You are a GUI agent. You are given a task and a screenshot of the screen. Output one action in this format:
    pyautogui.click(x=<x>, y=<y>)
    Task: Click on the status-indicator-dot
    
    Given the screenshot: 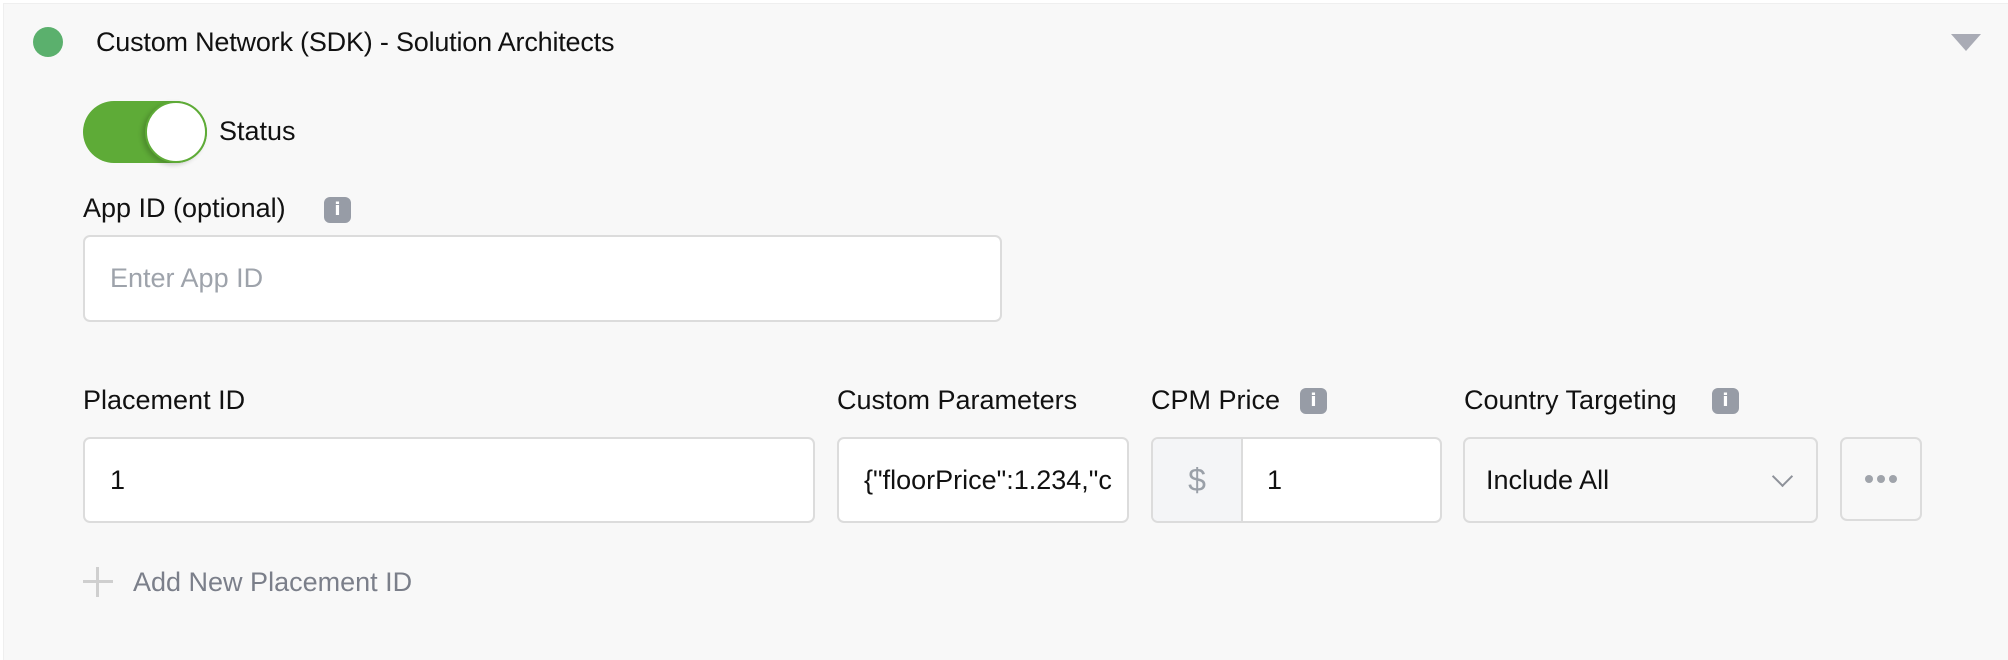 What is the action you would take?
    pyautogui.click(x=48, y=42)
    